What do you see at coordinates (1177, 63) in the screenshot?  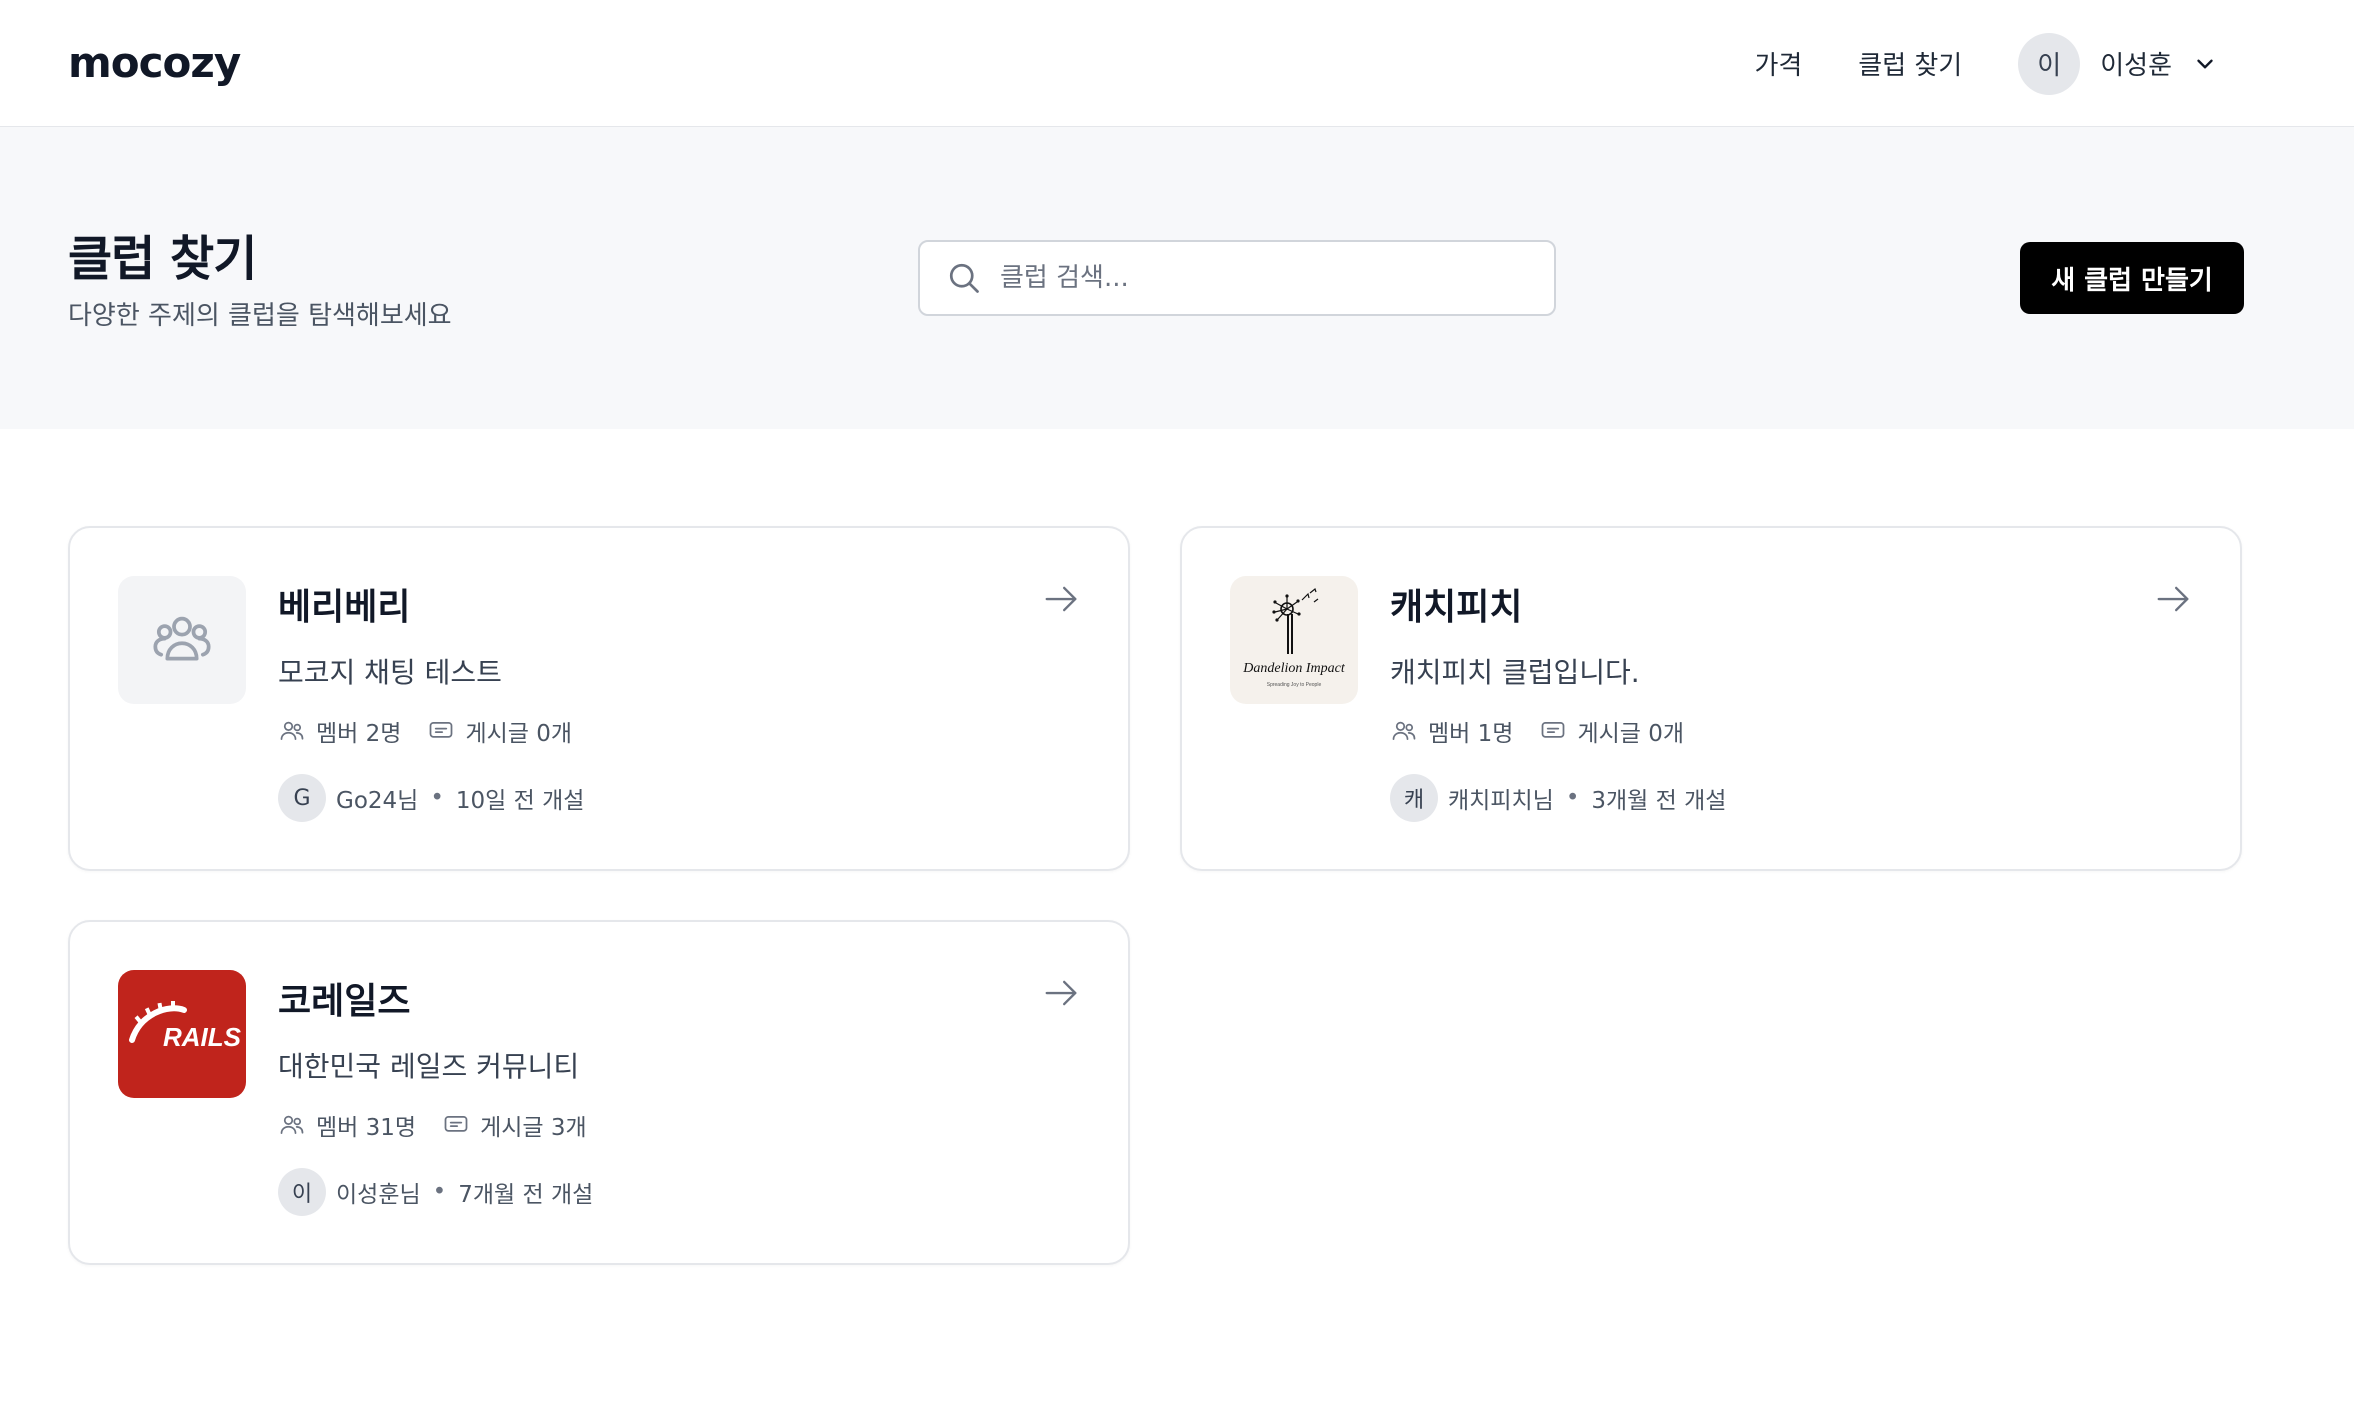 I see `top-navbar: mocozy 가격 클럽 찾기 이 이성훈` at bounding box center [1177, 63].